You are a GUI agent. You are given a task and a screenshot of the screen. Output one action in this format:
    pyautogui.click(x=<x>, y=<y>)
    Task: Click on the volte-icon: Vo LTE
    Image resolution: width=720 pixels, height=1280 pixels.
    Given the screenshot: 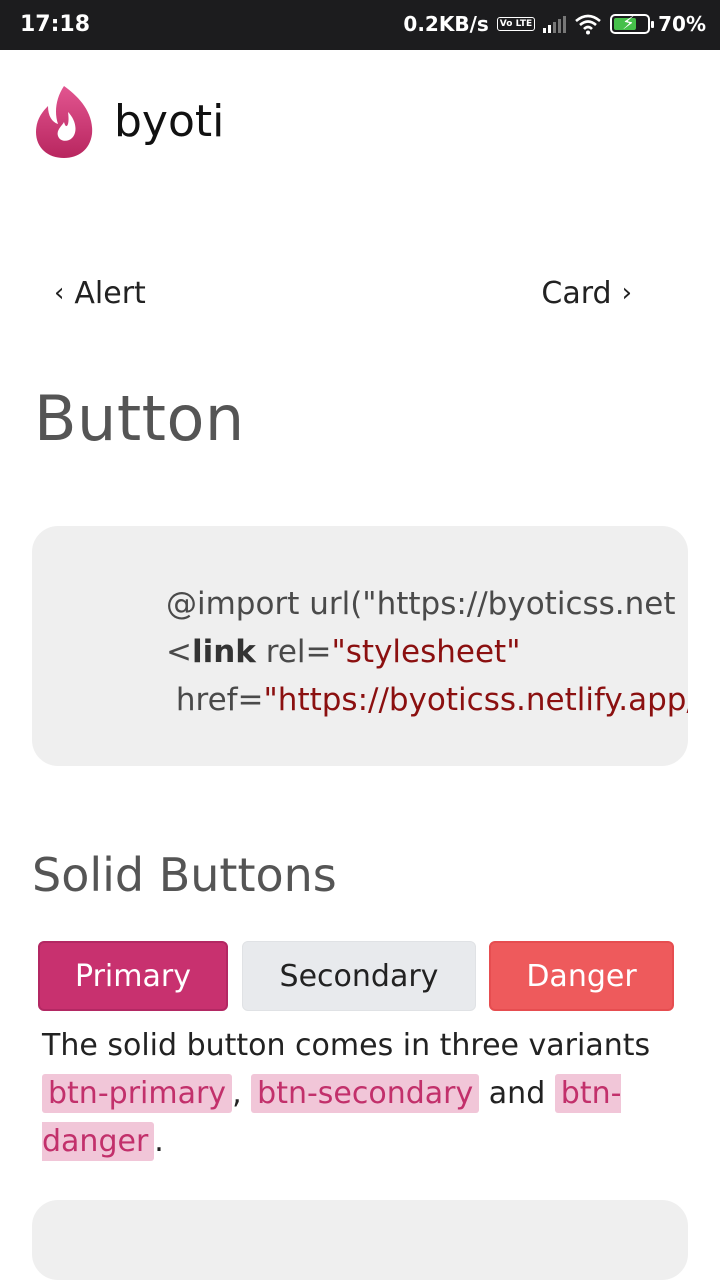 What is the action you would take?
    pyautogui.click(x=516, y=24)
    